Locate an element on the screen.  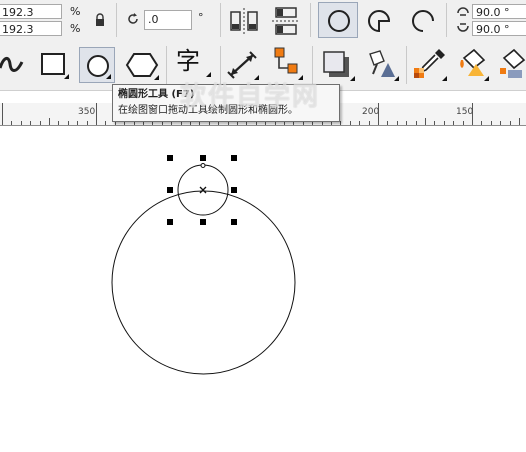
node-handle is located at coordinates (203, 165).